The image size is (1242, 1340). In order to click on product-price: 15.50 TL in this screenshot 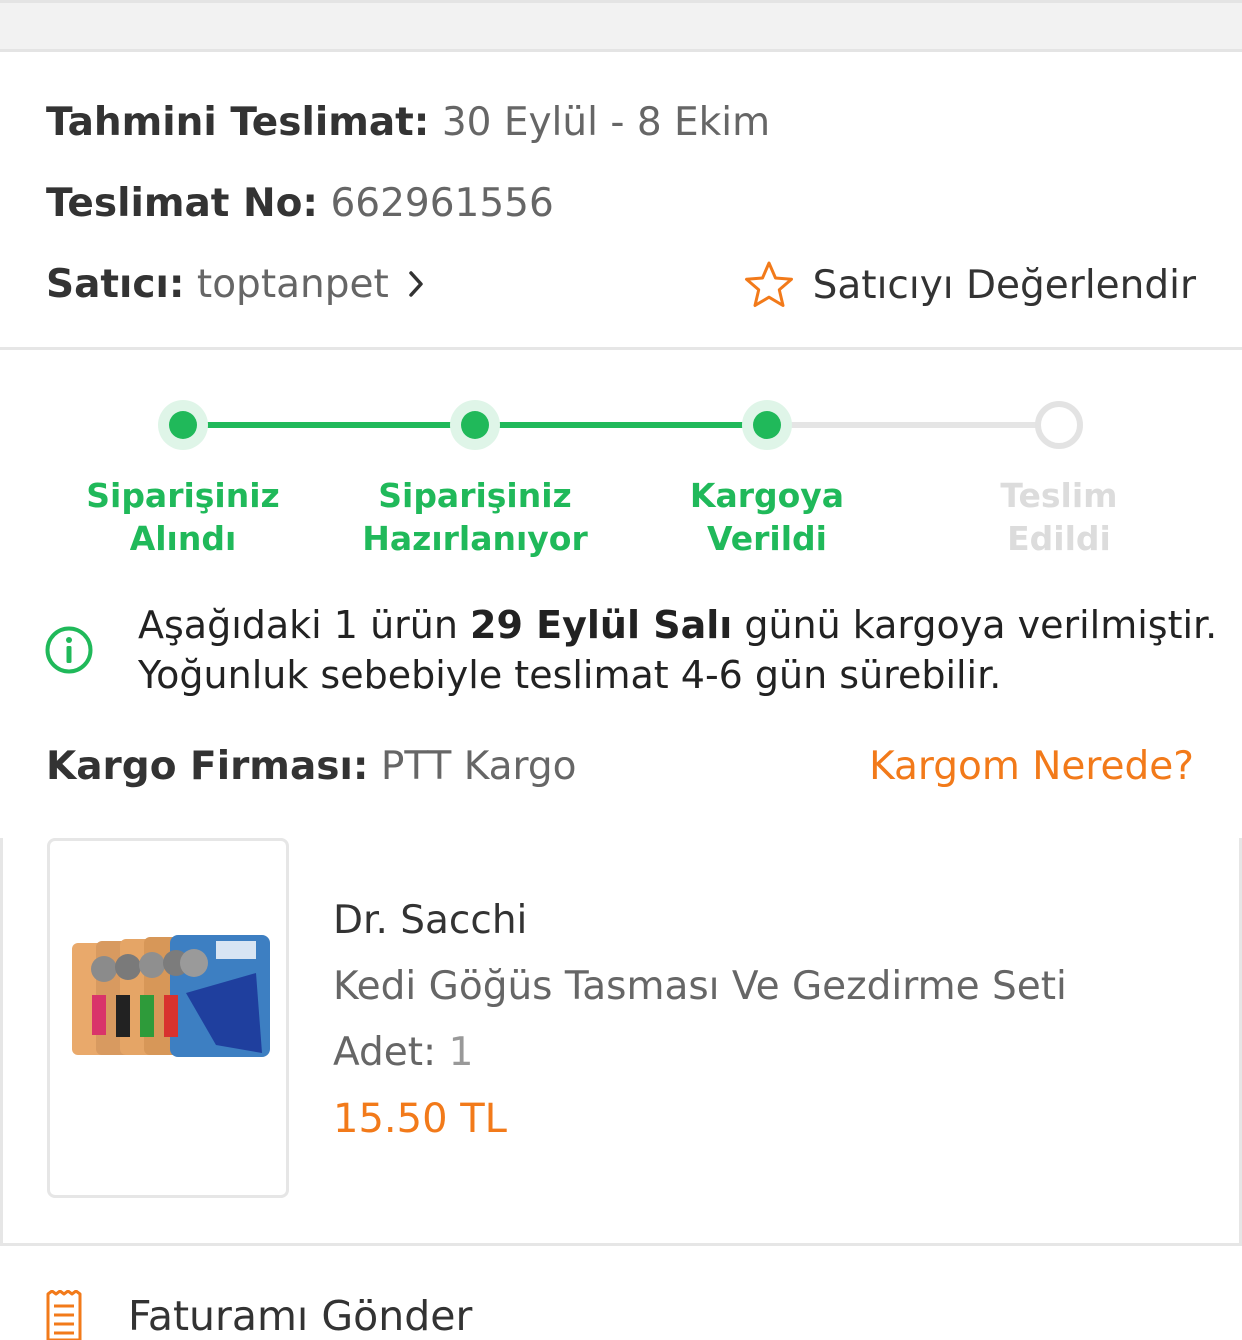, I will do `click(420, 1119)`.